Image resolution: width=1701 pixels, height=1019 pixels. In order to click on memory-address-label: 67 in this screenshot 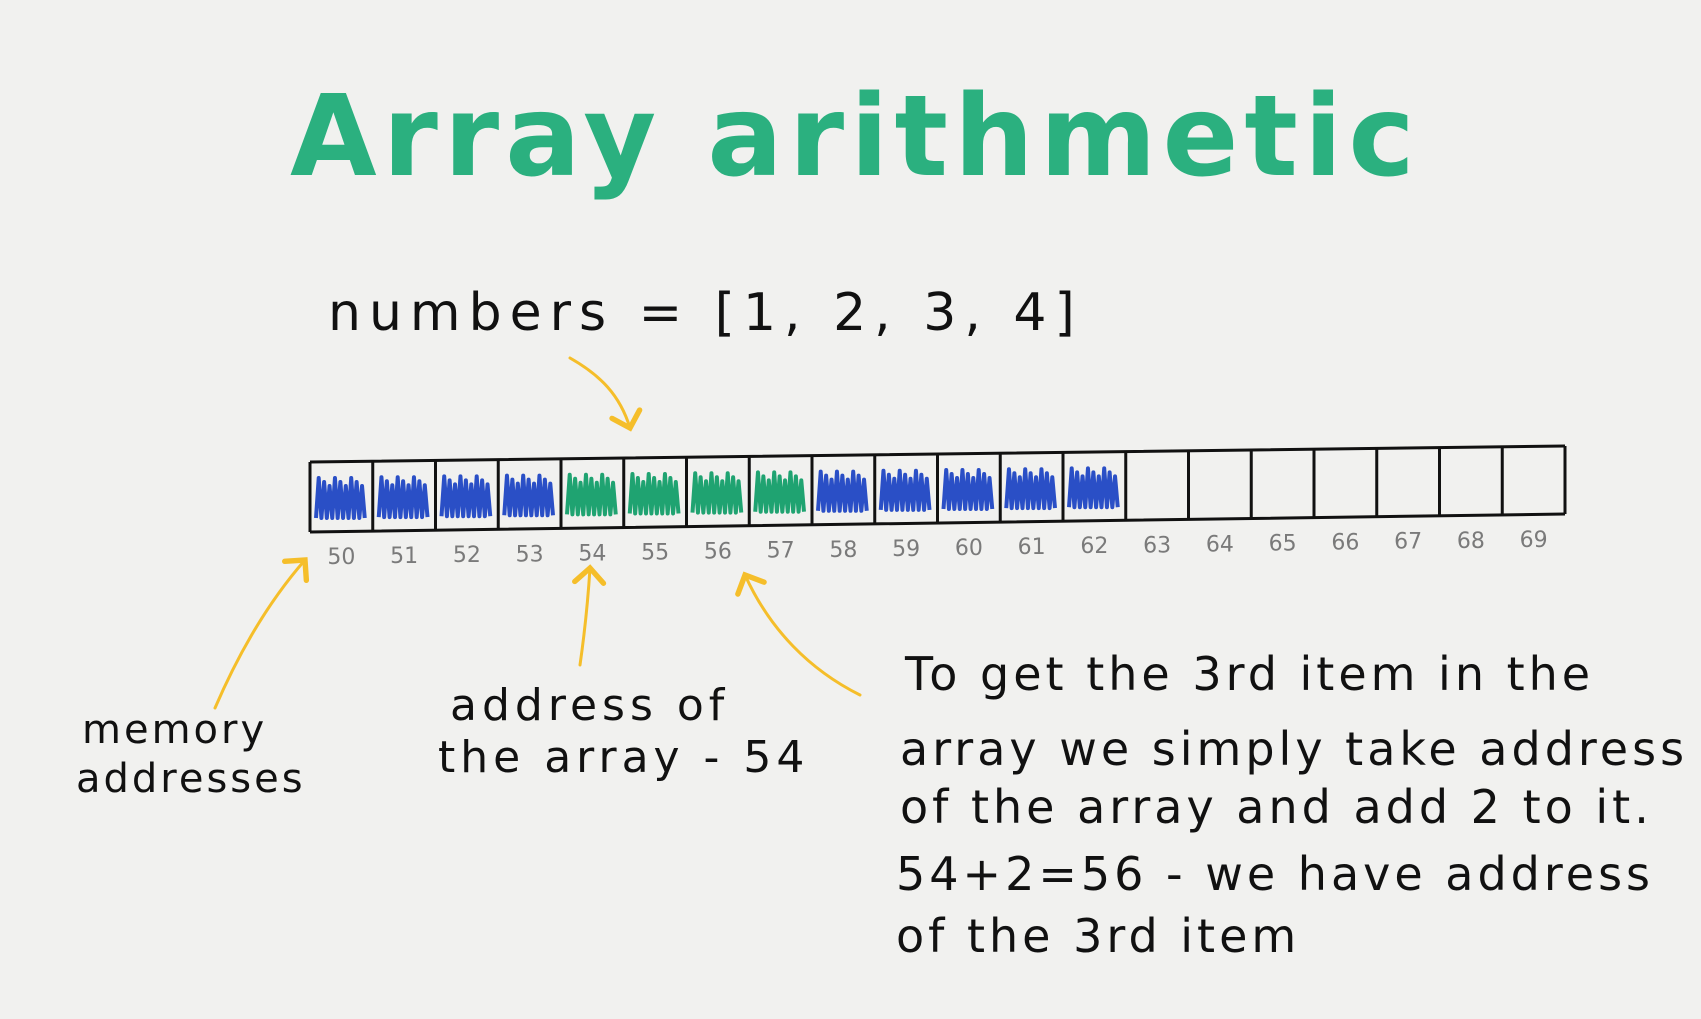, I will do `click(1408, 542)`.